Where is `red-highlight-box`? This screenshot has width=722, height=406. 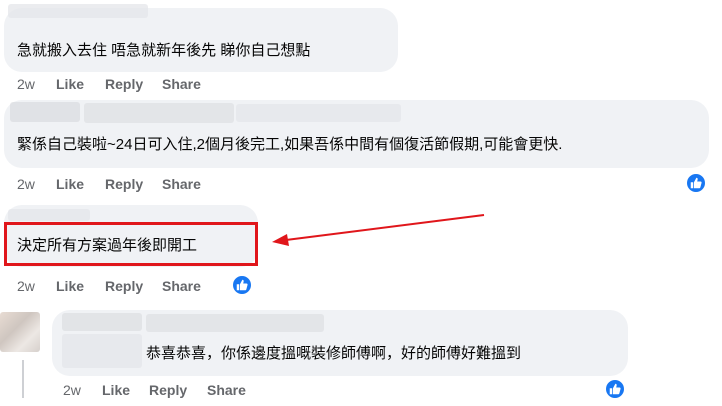
red-highlight-box is located at coordinates (131, 244).